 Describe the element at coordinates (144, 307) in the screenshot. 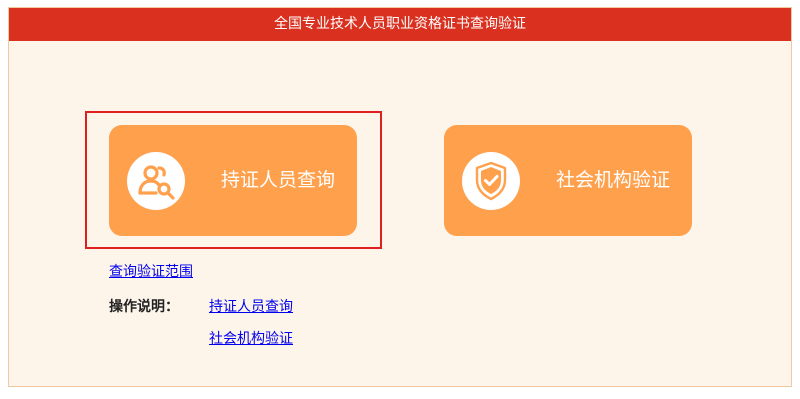

I see `instructions-label: 操作说明：` at that location.